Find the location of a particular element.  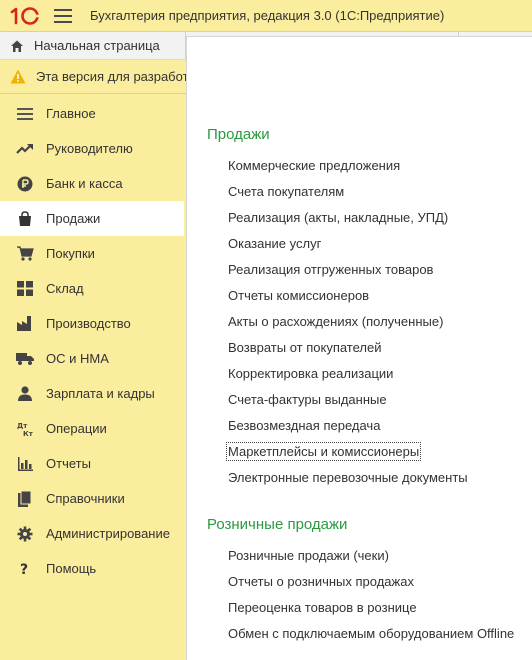

person-icon is located at coordinates (25, 394).